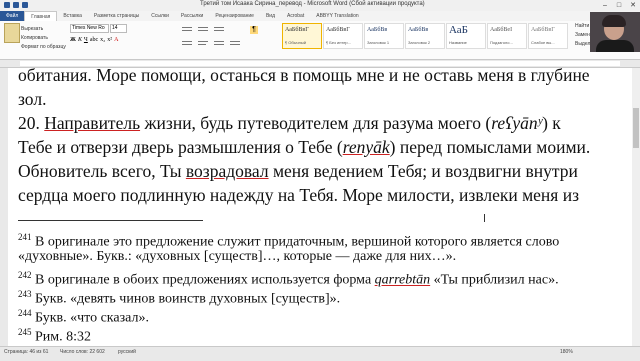 The height and width of the screenshot is (361, 640). Describe the element at coordinates (73, 40) in the screenshot. I see `bold-button: Ж` at that location.